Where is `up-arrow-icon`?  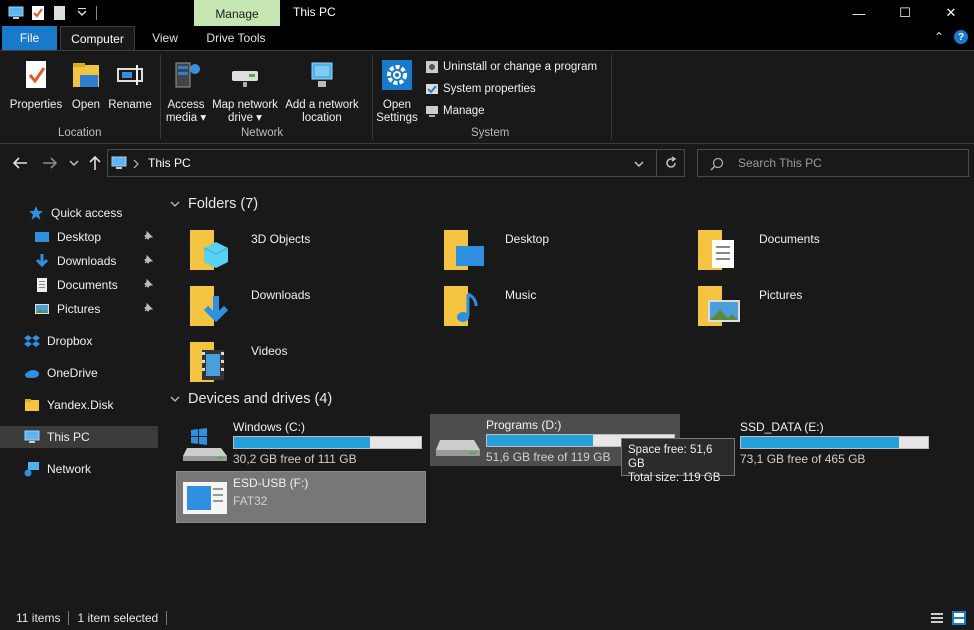 up-arrow-icon is located at coordinates (95, 163).